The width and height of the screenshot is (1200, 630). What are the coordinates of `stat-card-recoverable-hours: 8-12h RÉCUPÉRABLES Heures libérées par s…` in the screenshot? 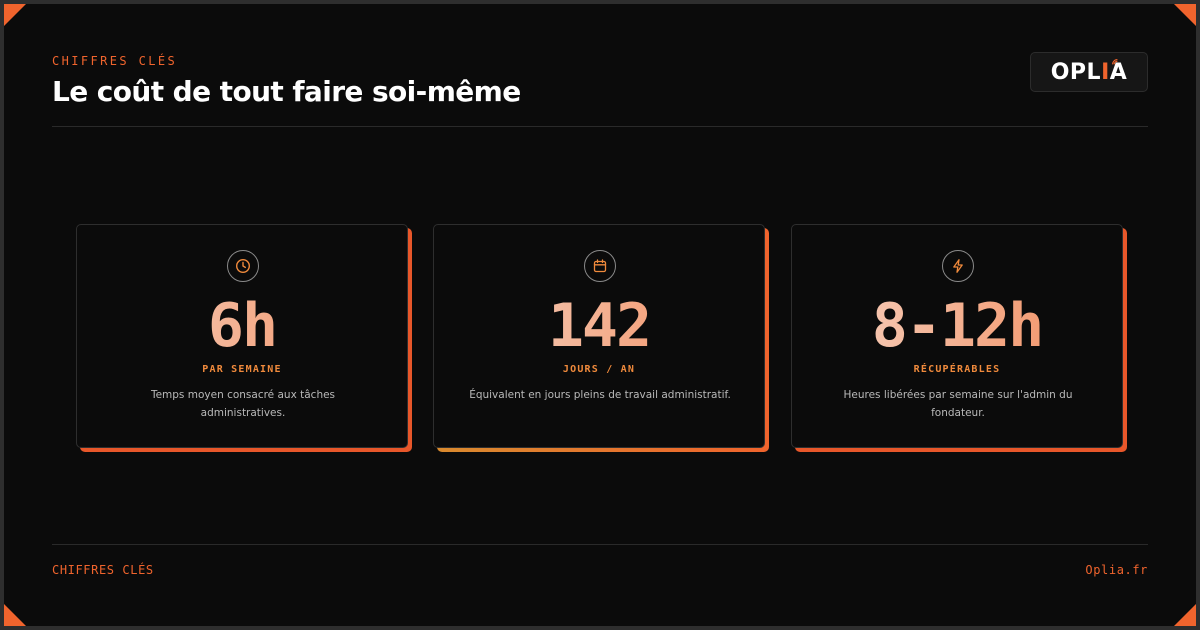 It's located at (959, 338).